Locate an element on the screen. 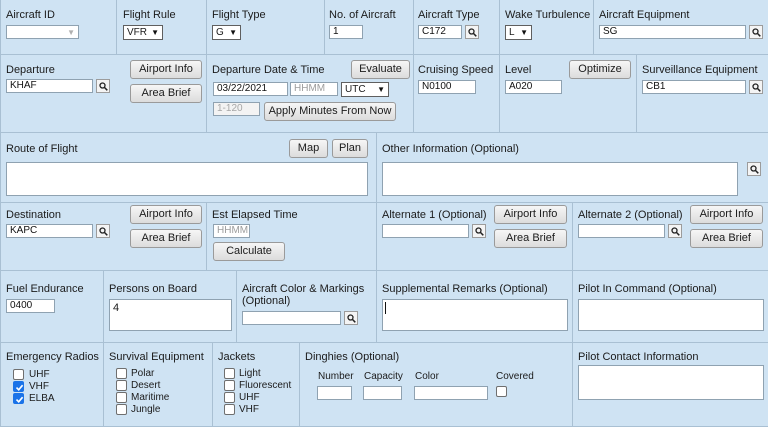  survival-desert-checkbox is located at coordinates (121, 385).